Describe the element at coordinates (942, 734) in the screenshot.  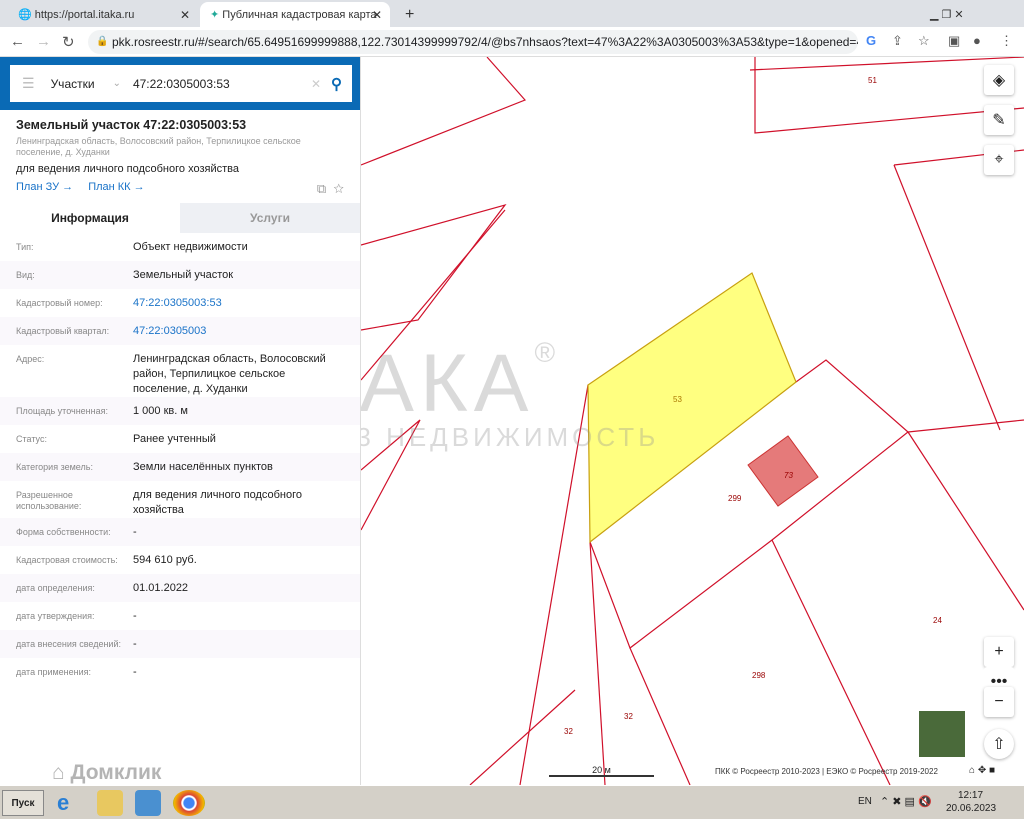
I see `basemap-switcher` at that location.